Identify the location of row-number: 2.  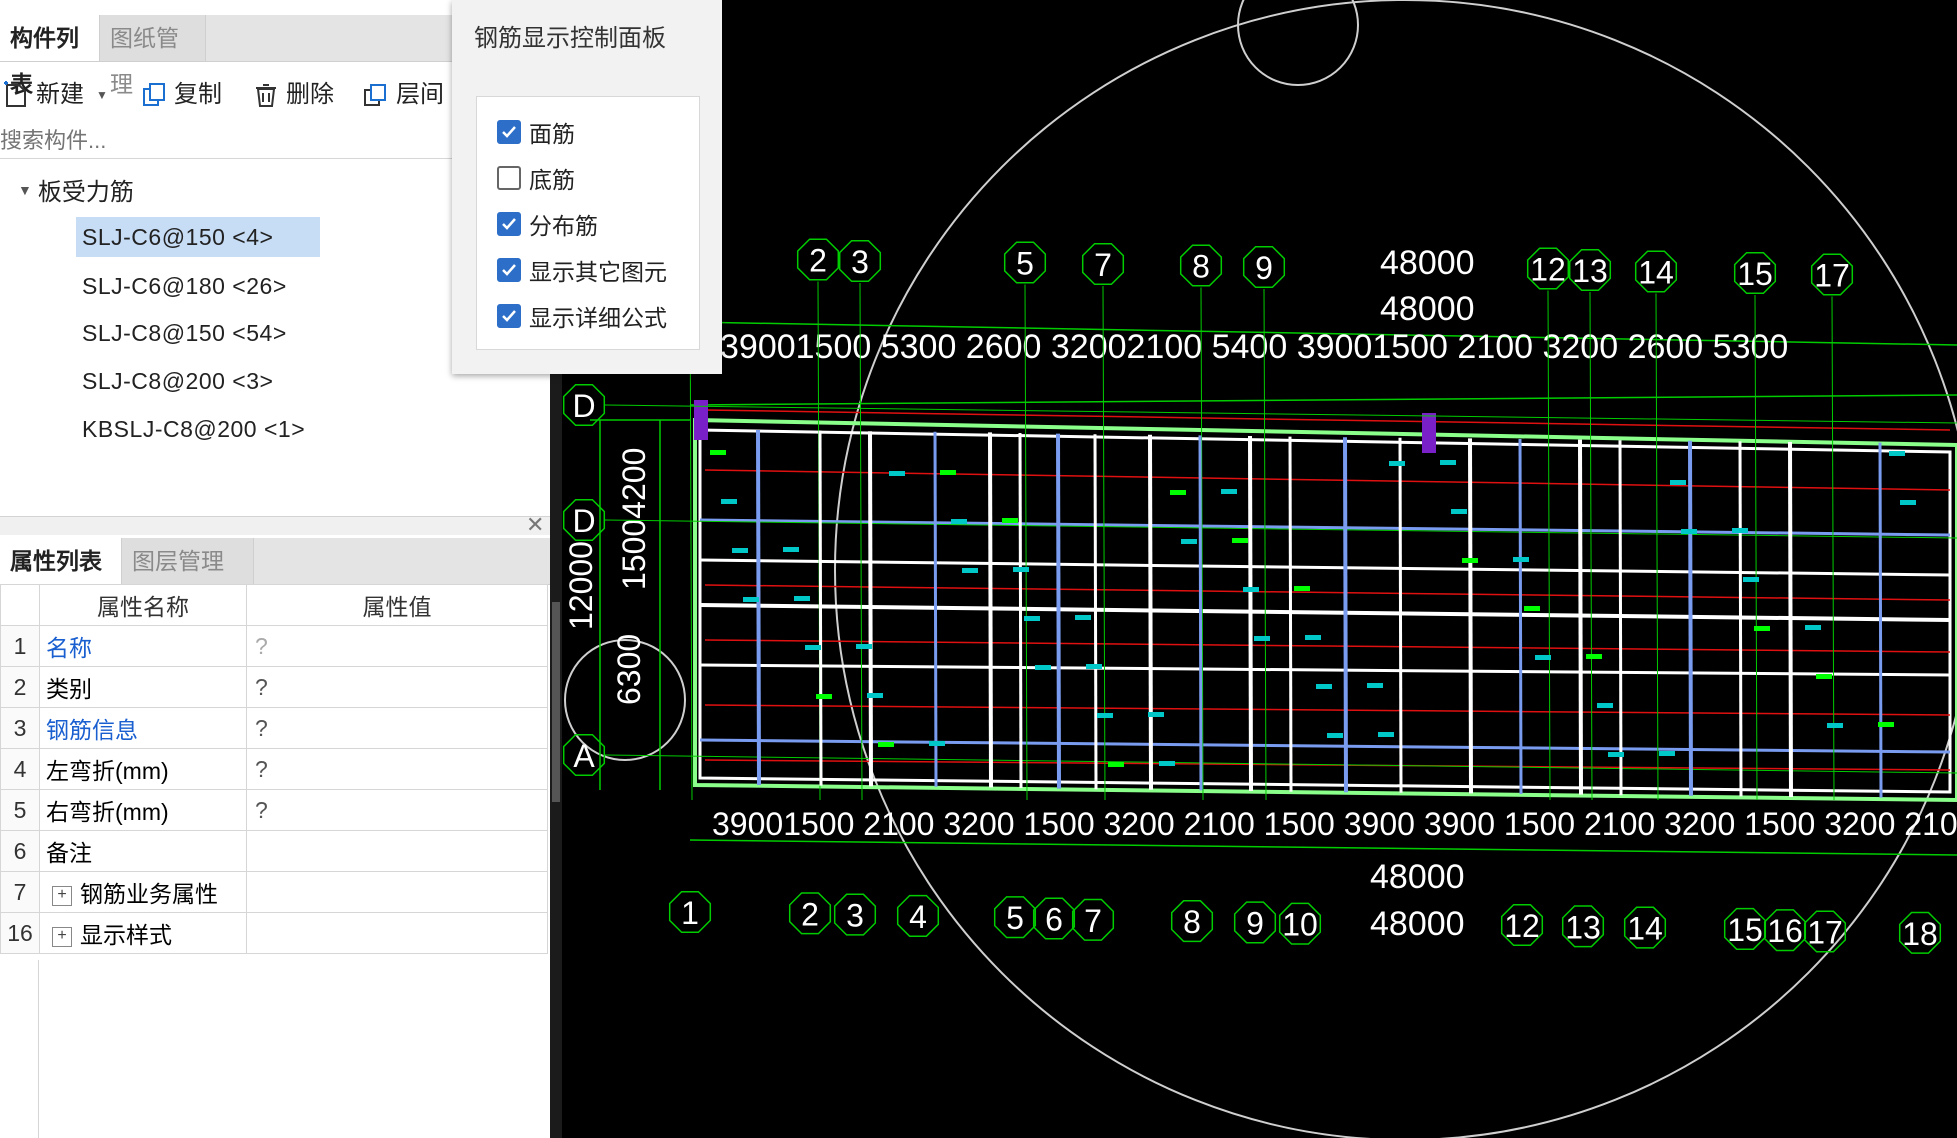
(20, 687).